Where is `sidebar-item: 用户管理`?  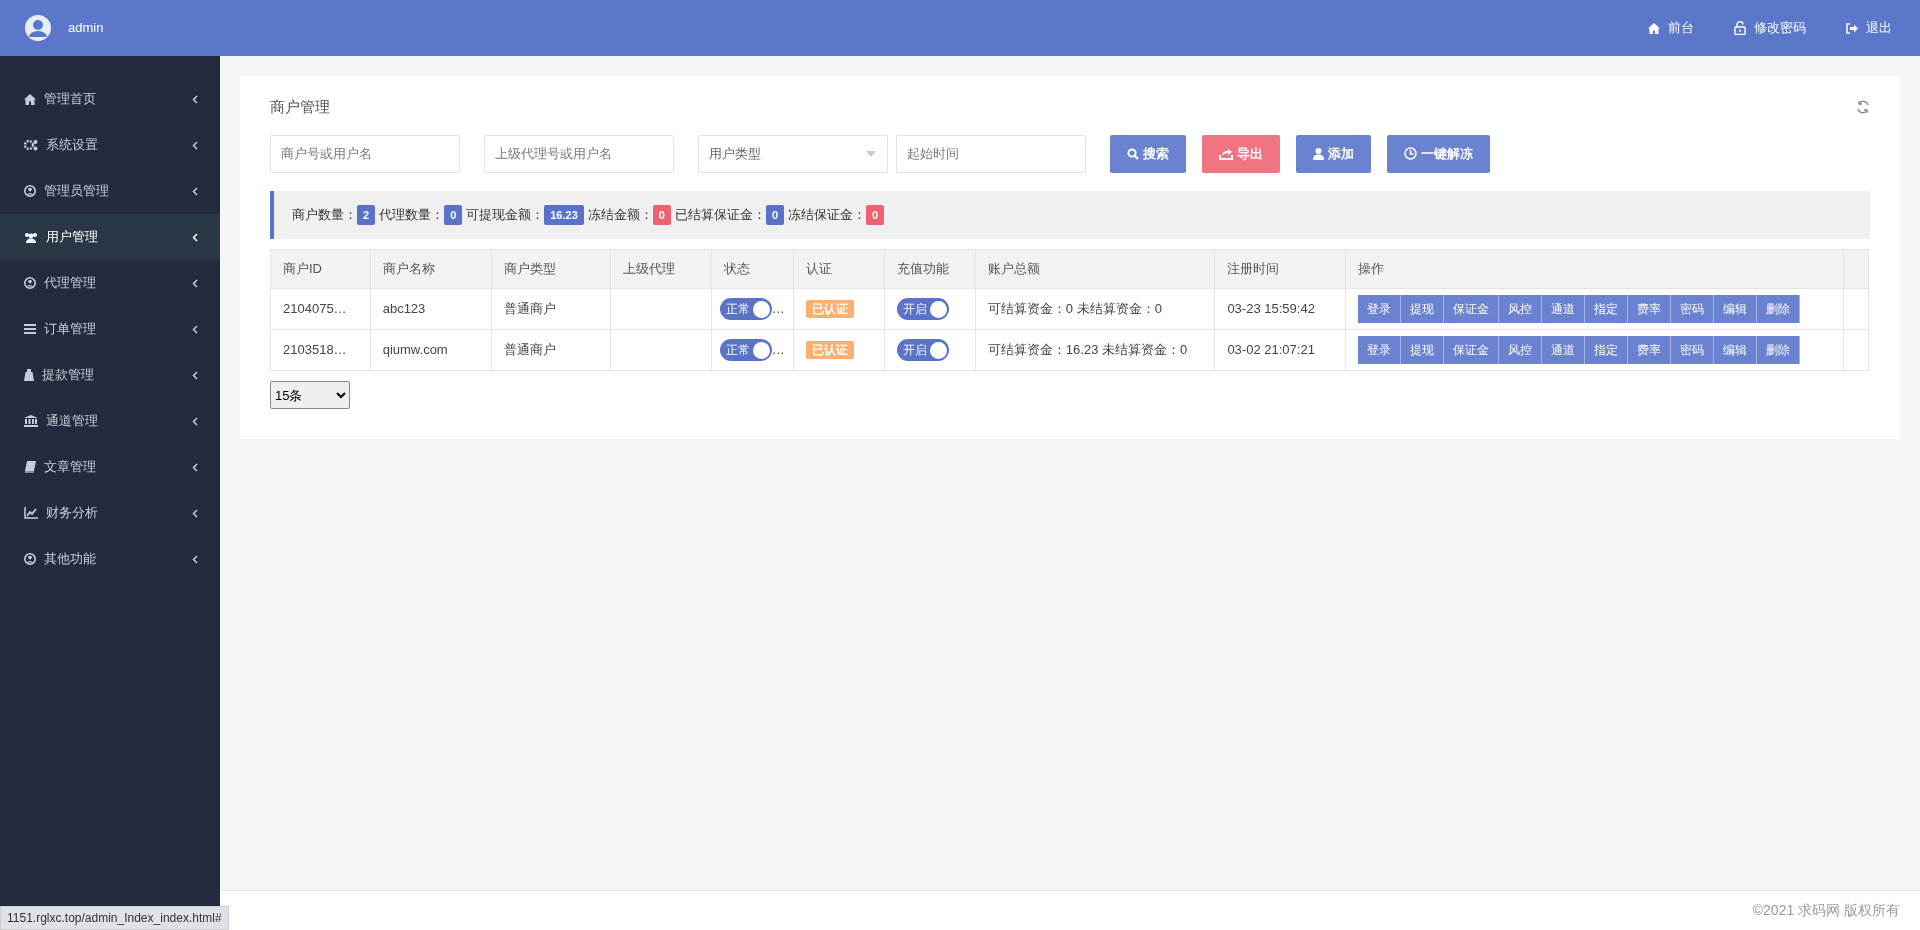 sidebar-item: 用户管理 is located at coordinates (110, 237).